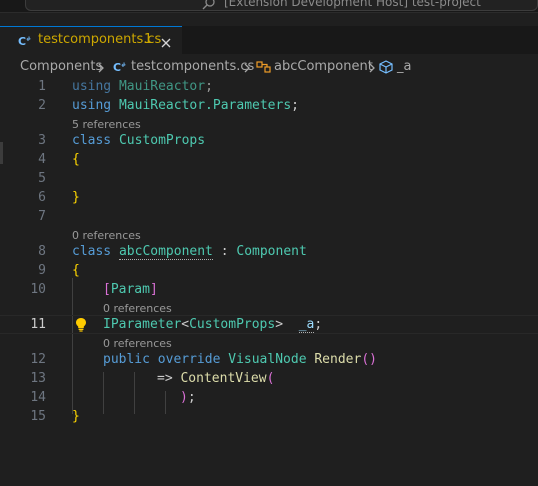 The width and height of the screenshot is (538, 486). What do you see at coordinates (38, 378) in the screenshot?
I see `line-number: 13` at bounding box center [38, 378].